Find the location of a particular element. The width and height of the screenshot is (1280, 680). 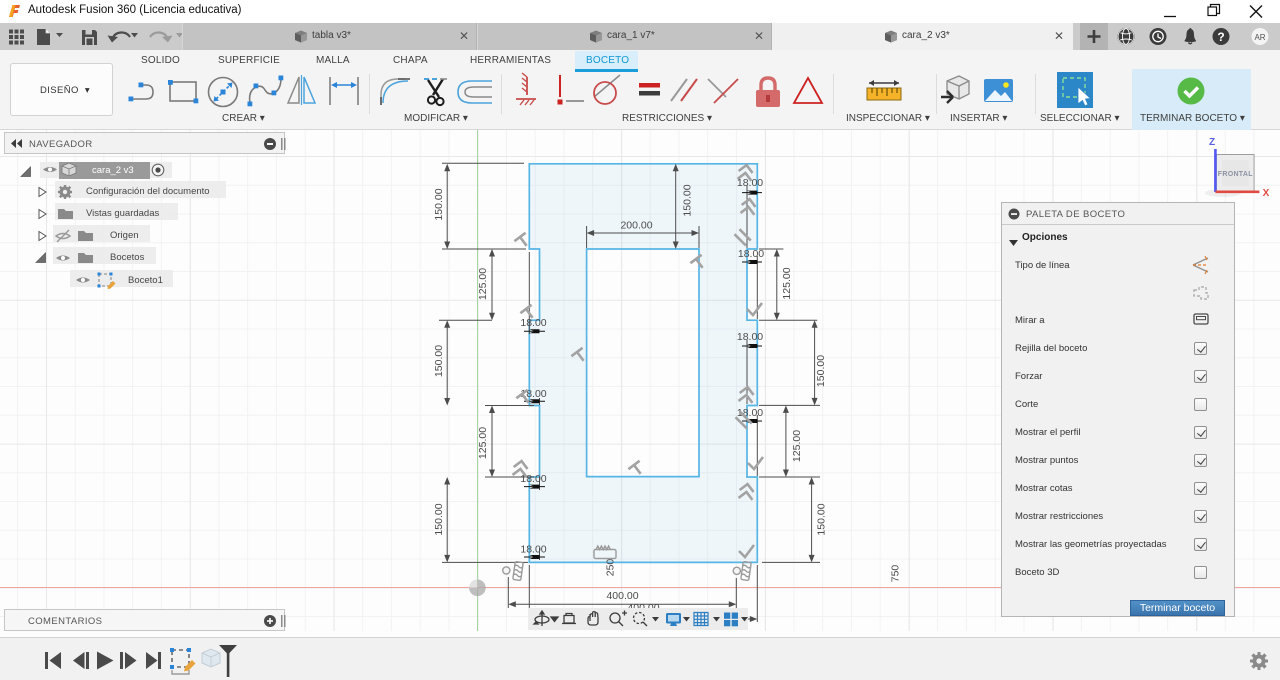

svg-text: 200.00 is located at coordinates (636, 226).